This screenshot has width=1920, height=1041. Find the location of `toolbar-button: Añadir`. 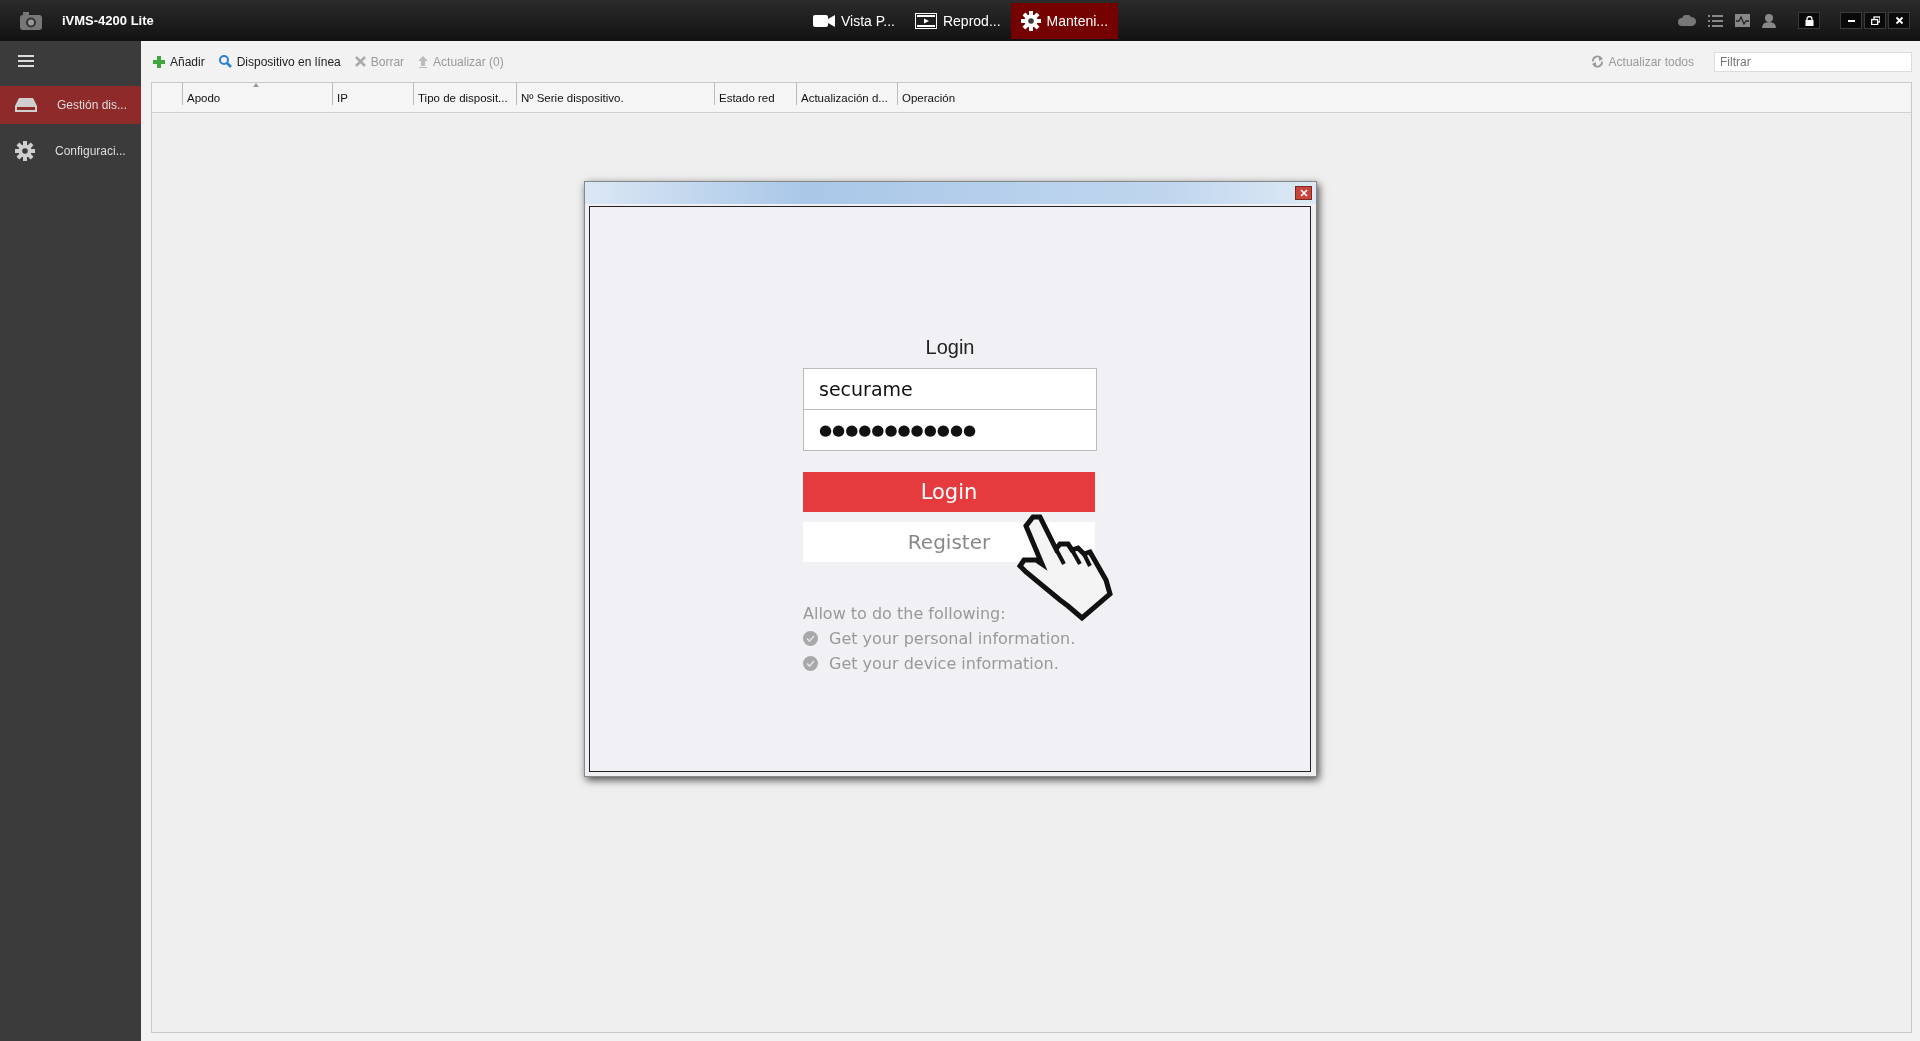

toolbar-button: Añadir is located at coordinates (179, 61).